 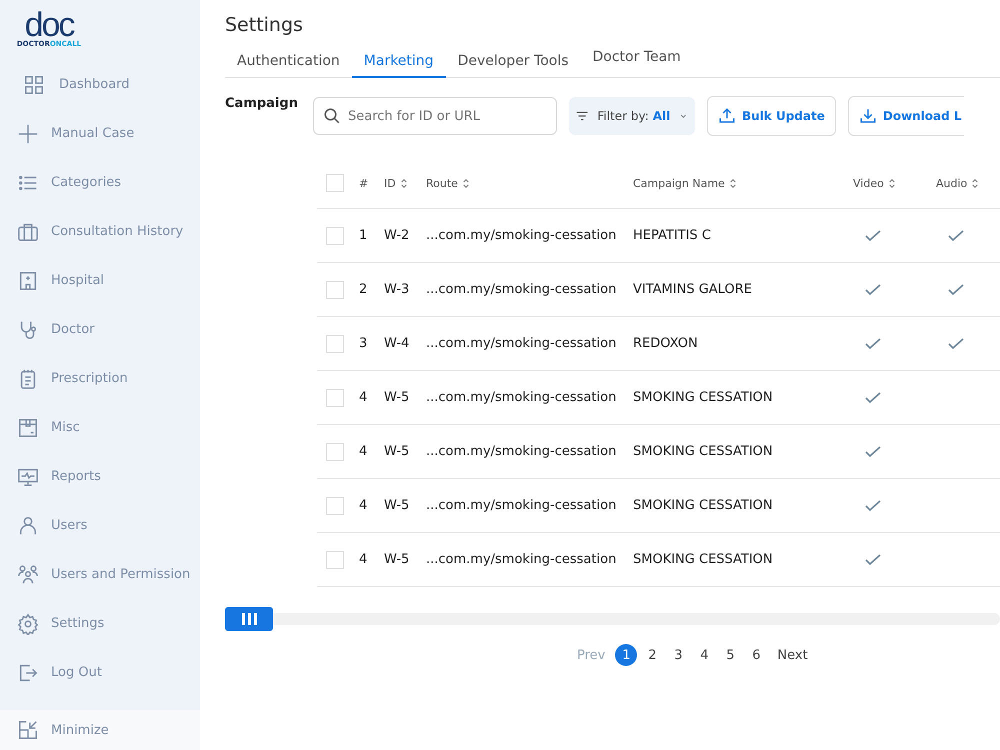 What do you see at coordinates (100, 231) in the screenshot?
I see `sidebar-item: Consultation History` at bounding box center [100, 231].